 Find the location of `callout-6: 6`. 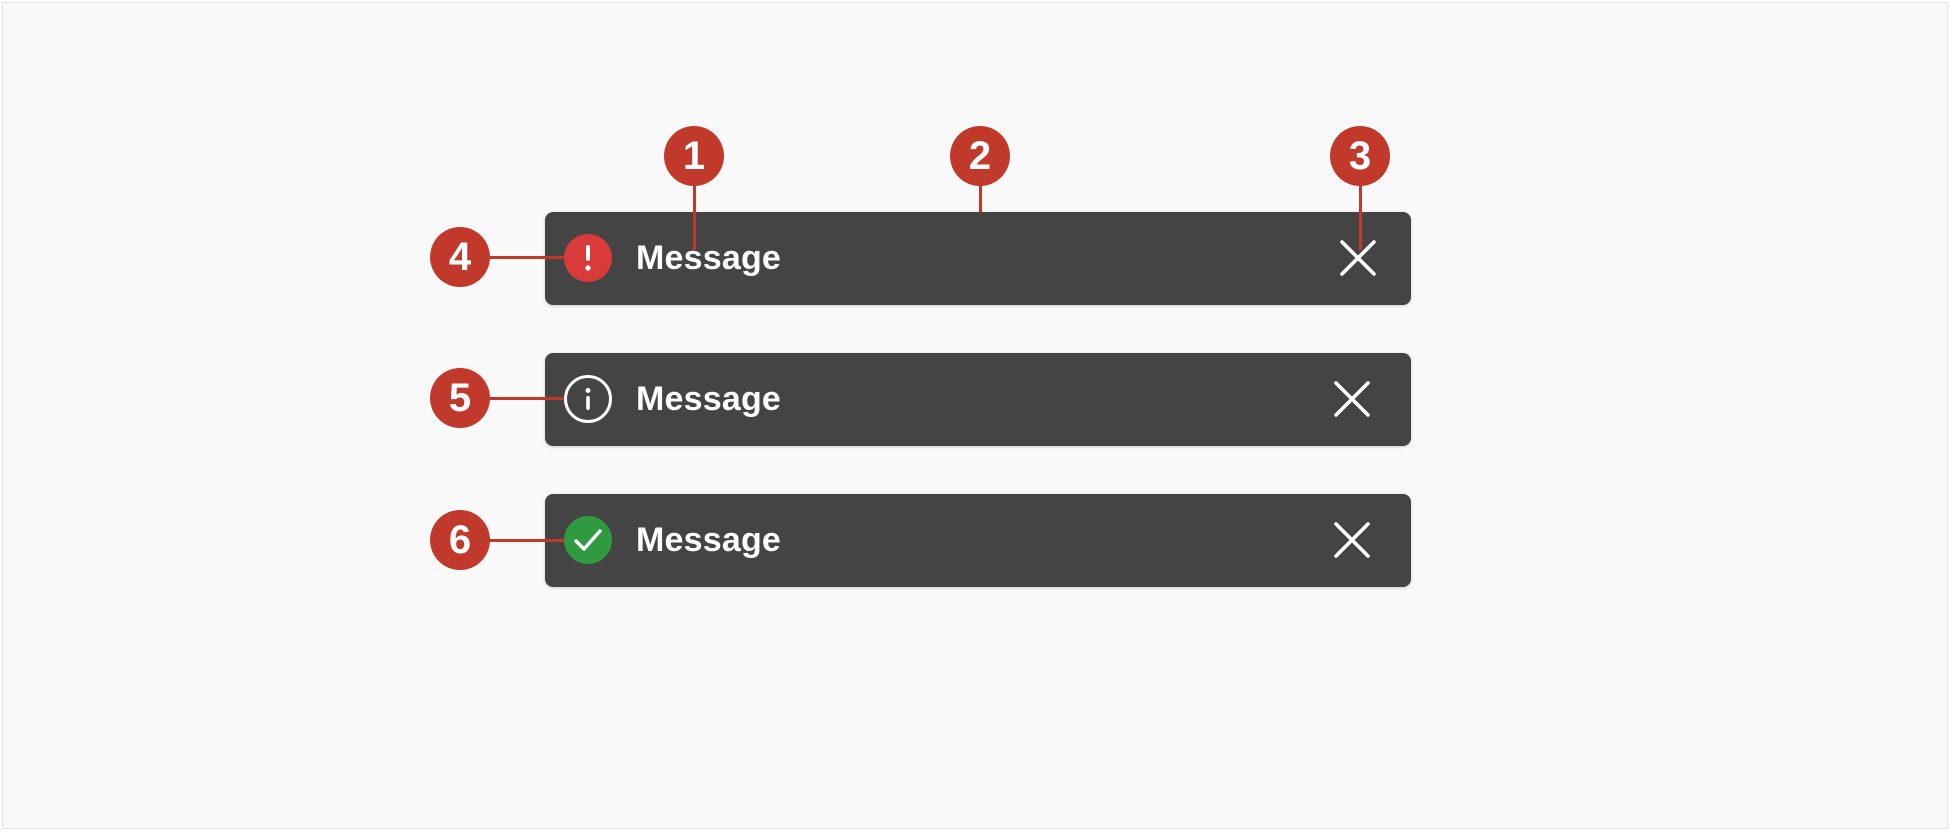

callout-6: 6 is located at coordinates (460, 540).